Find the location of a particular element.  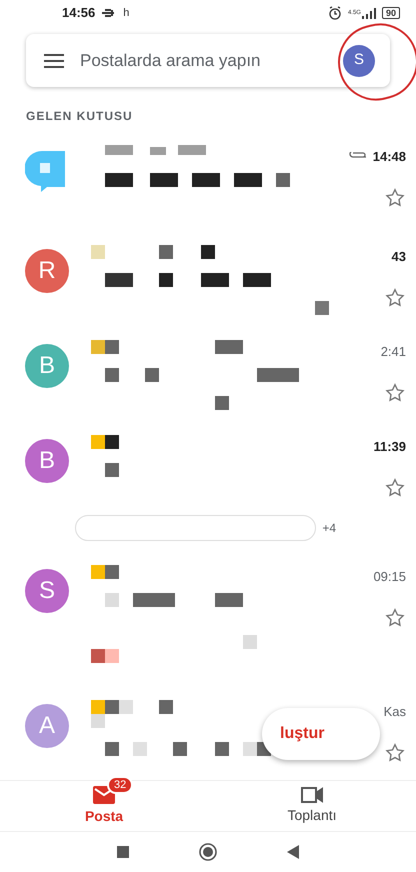

mail-icon is located at coordinates (104, 795).